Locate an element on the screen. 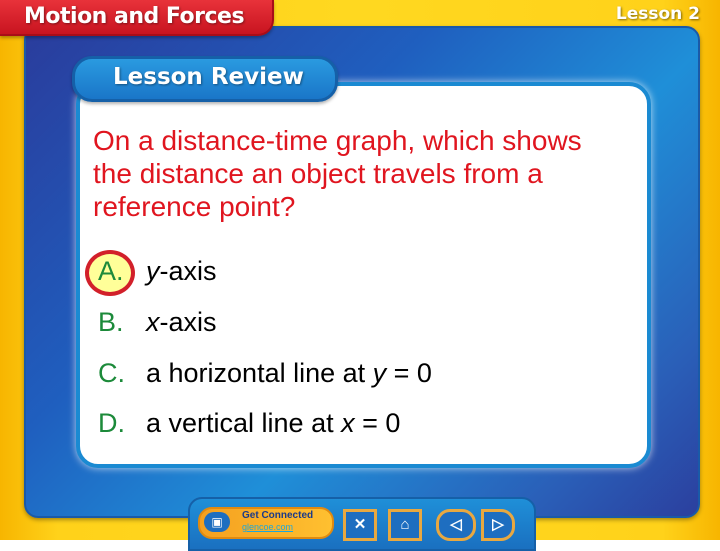 This screenshot has width=720, height=551. site-link: glencoe.com is located at coordinates (267, 527).